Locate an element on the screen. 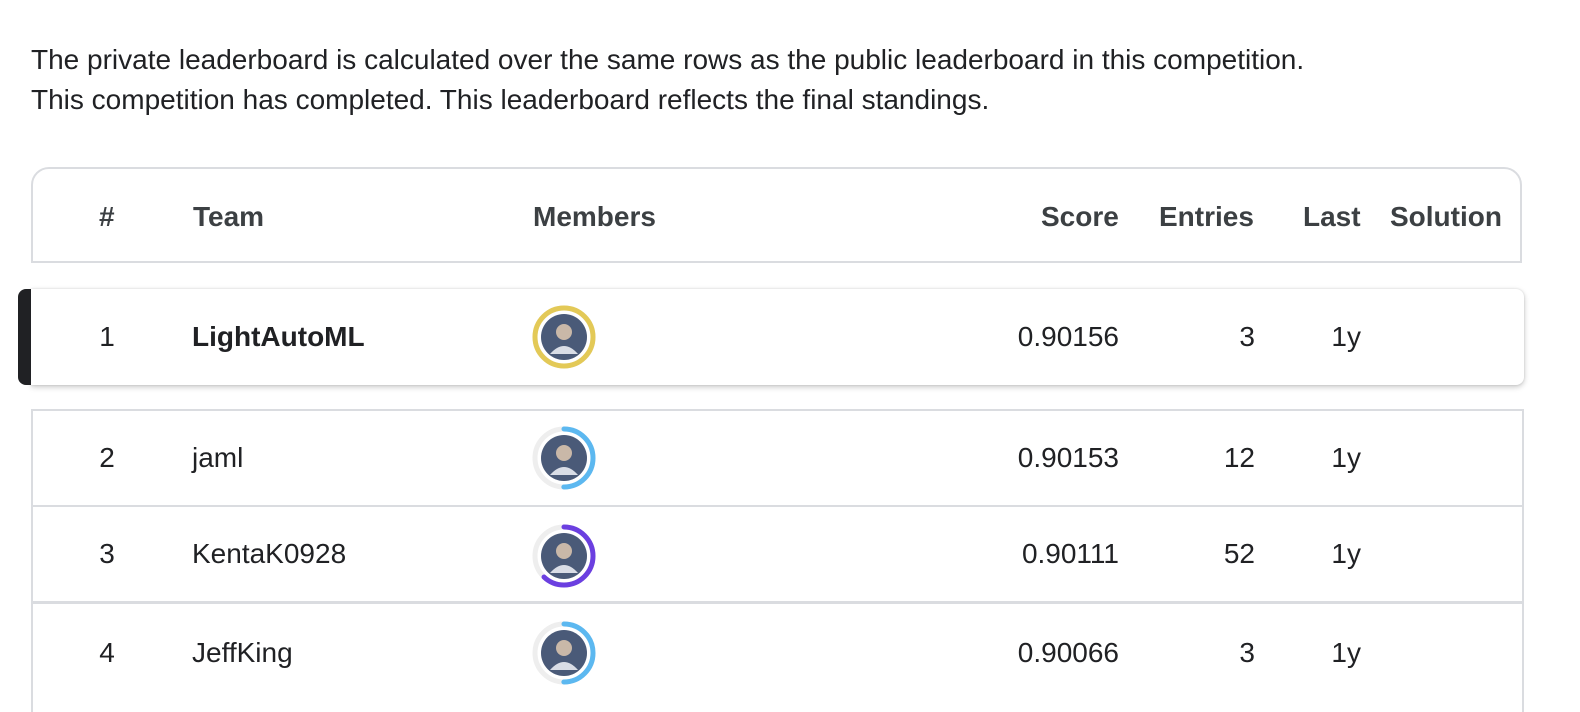  column-header-members: Members is located at coordinates (594, 216).